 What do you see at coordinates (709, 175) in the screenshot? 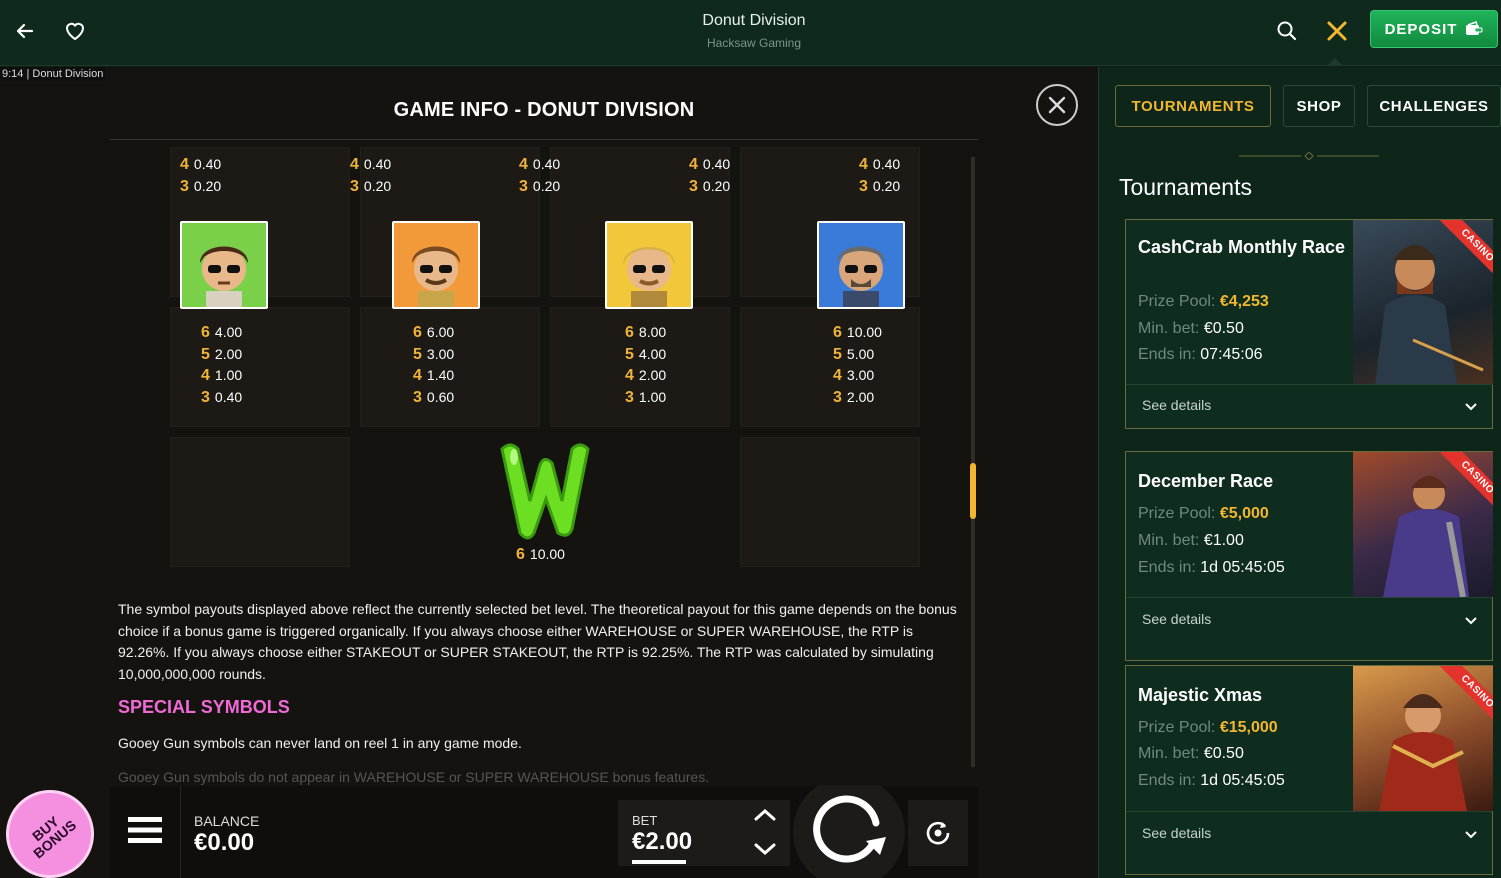
I see `paytable-top-4: 4 0.40 3 0.20` at bounding box center [709, 175].